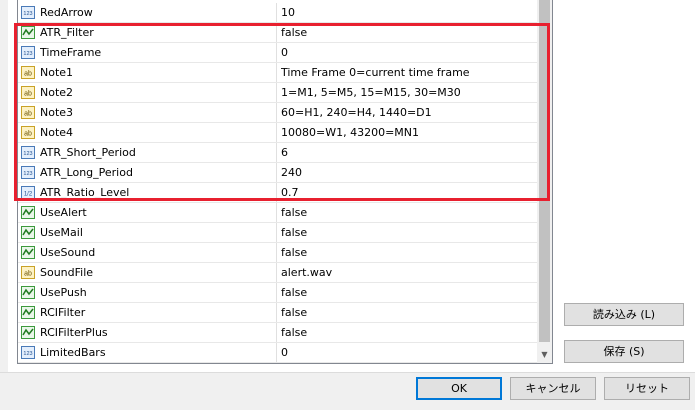 The image size is (695, 410). I want to click on param-row: ab Note3 60=H1, 240=H4, 1440=D1, so click(277, 113).